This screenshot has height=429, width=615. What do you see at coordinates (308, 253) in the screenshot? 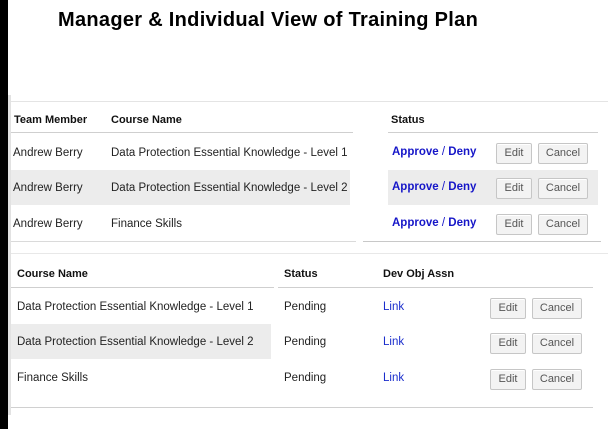
I see `table-bottom-faint` at bounding box center [308, 253].